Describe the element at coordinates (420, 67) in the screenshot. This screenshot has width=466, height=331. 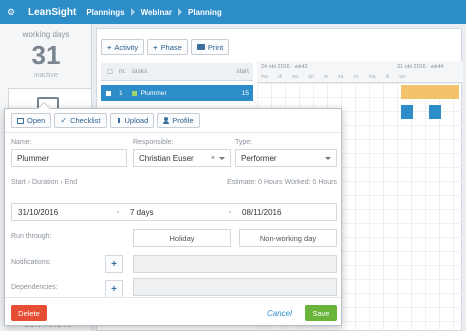
I see `week-label: 31 okt 2016 - wk44` at that location.